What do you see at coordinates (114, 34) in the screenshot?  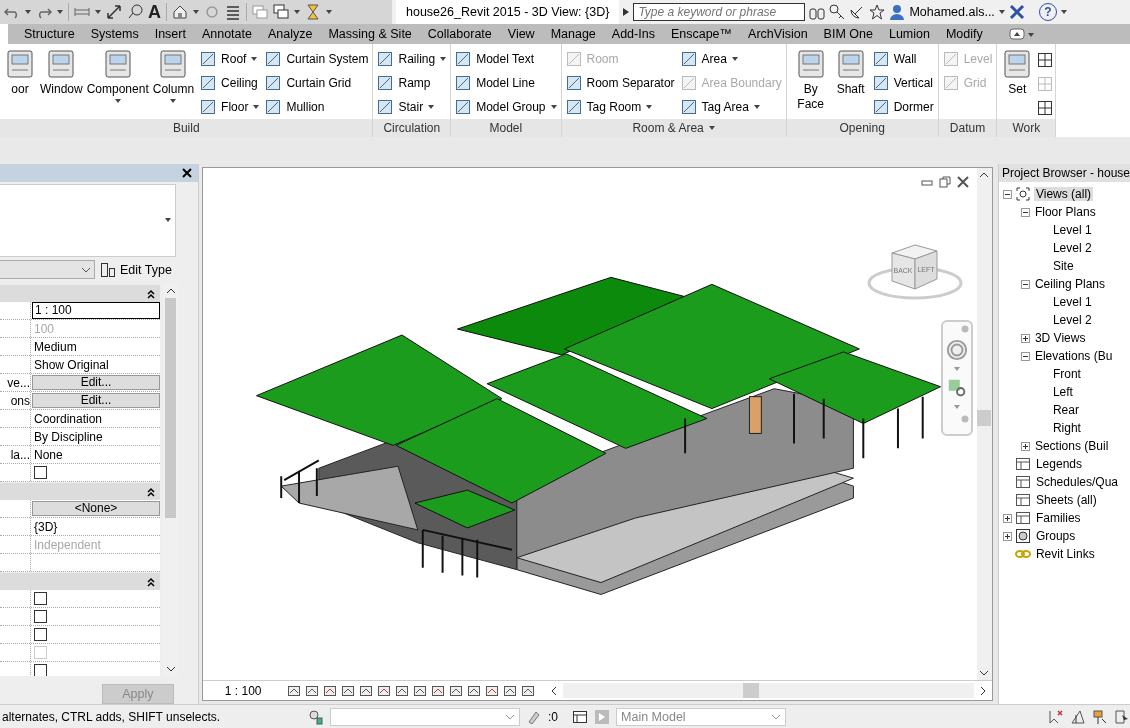 I see `ribbon-tab: Systems` at bounding box center [114, 34].